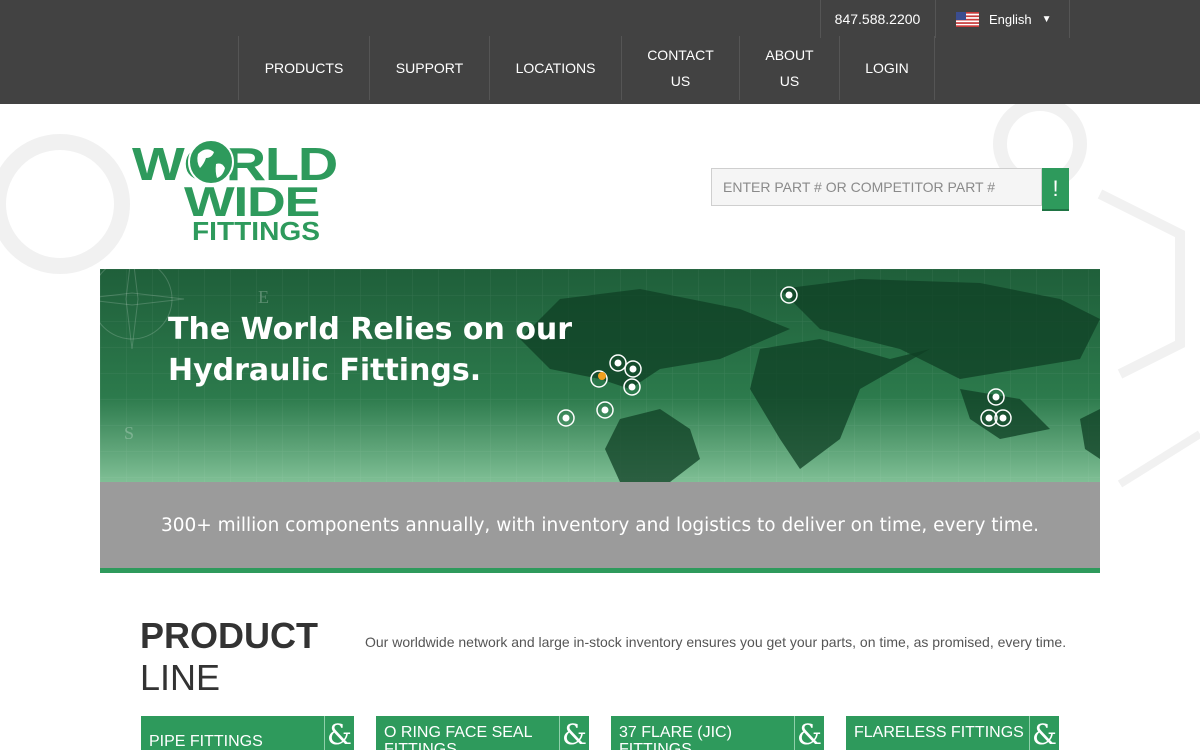 This screenshot has width=1200, height=750. I want to click on nav-locations: LOCATIONS, so click(555, 68).